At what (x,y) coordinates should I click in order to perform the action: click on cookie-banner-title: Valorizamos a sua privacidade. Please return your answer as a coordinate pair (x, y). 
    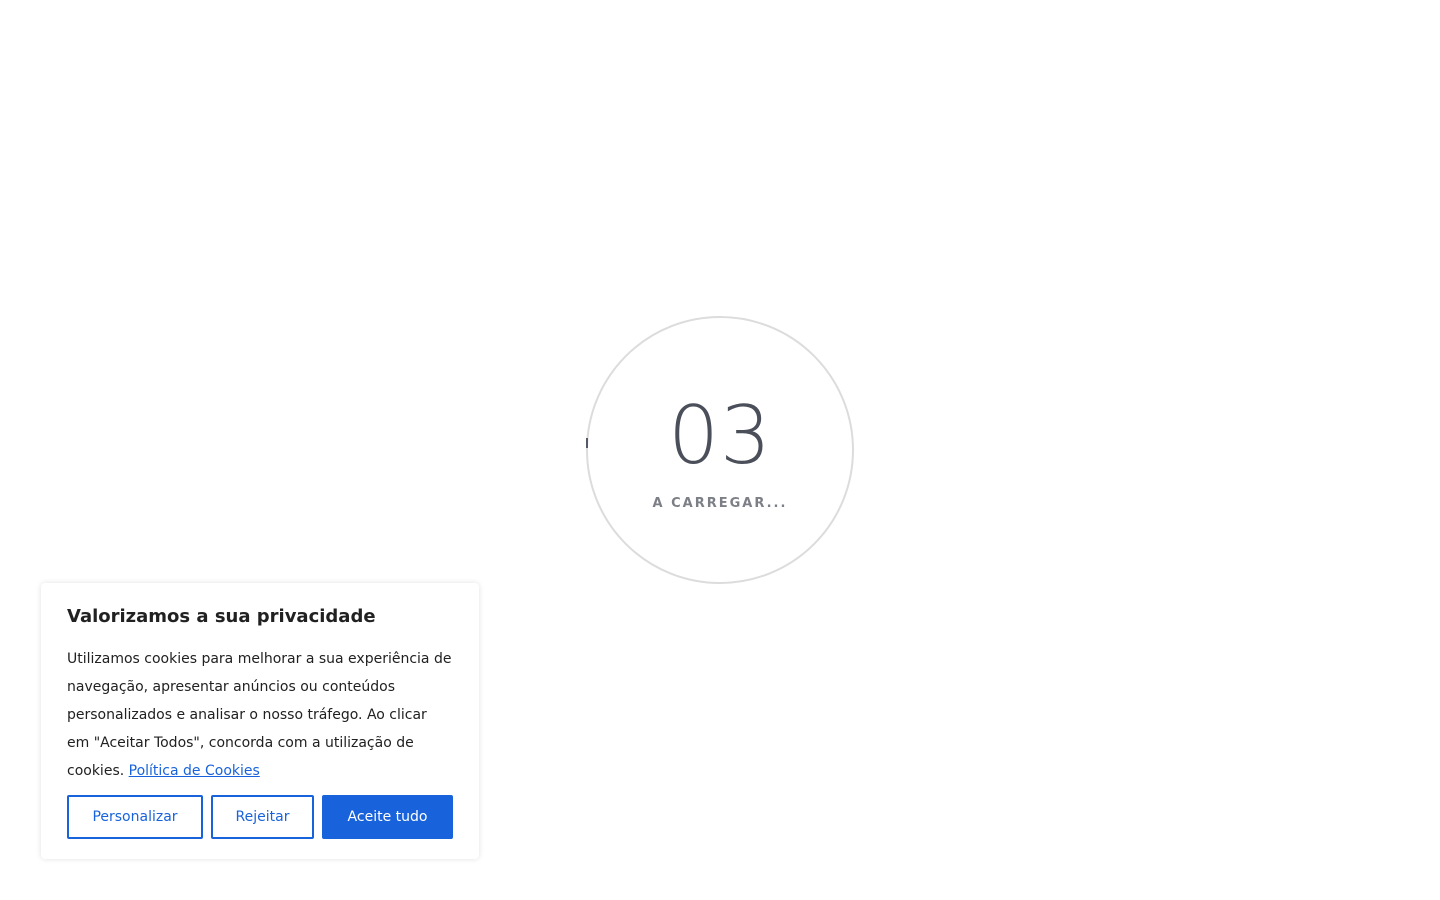
    Looking at the image, I should click on (221, 616).